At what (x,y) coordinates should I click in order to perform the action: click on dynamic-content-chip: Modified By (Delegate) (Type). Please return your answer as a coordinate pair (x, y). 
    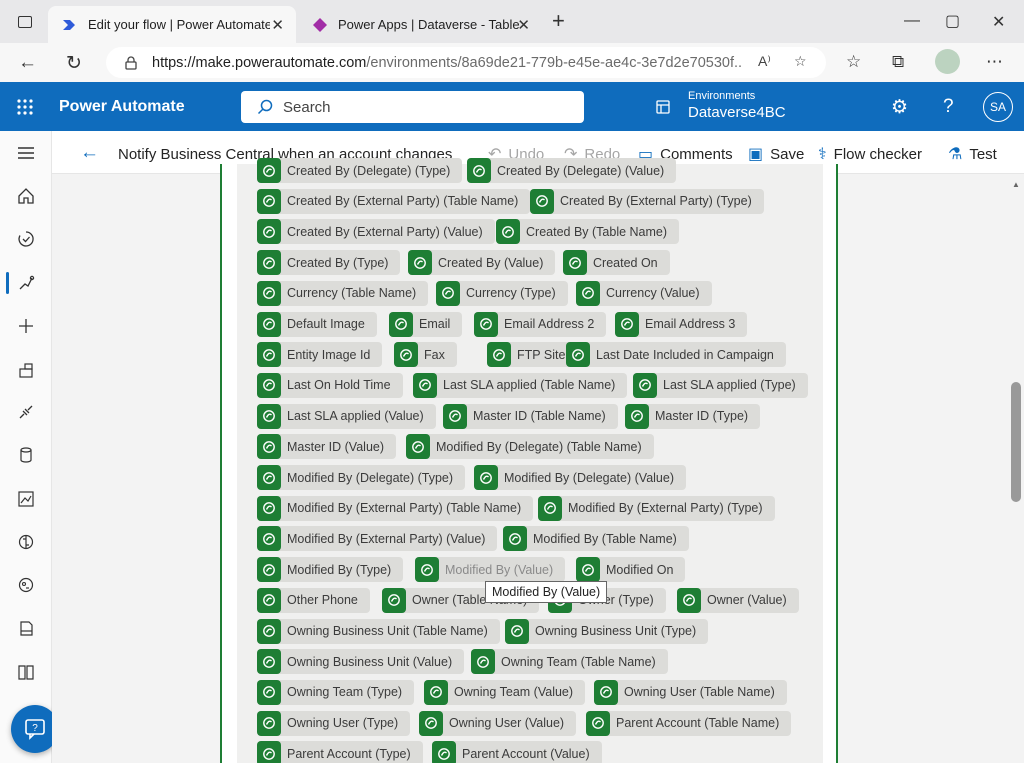
    Looking at the image, I should click on (361, 477).